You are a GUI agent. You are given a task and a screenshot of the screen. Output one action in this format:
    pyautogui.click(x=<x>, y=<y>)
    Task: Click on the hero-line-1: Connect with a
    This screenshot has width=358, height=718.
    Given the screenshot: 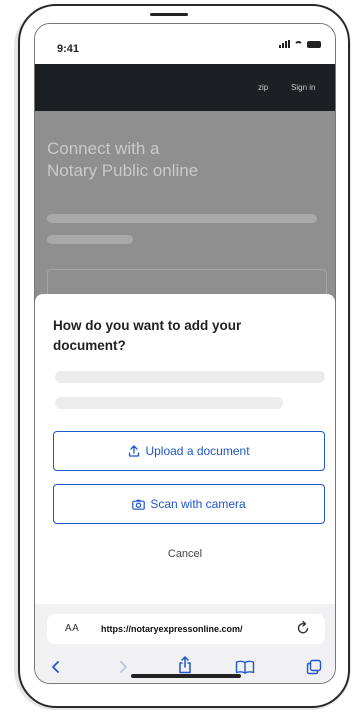 What is the action you would take?
    pyautogui.click(x=103, y=148)
    